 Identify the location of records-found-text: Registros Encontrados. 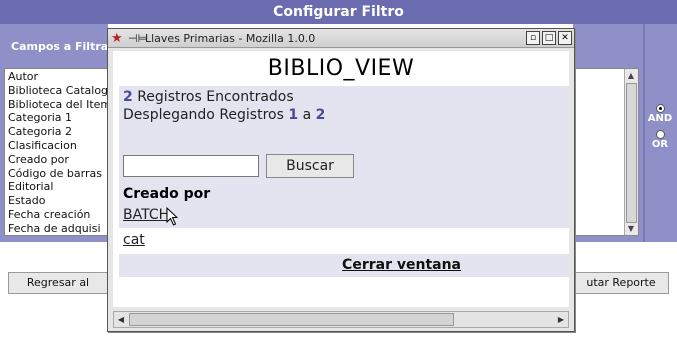
(215, 97).